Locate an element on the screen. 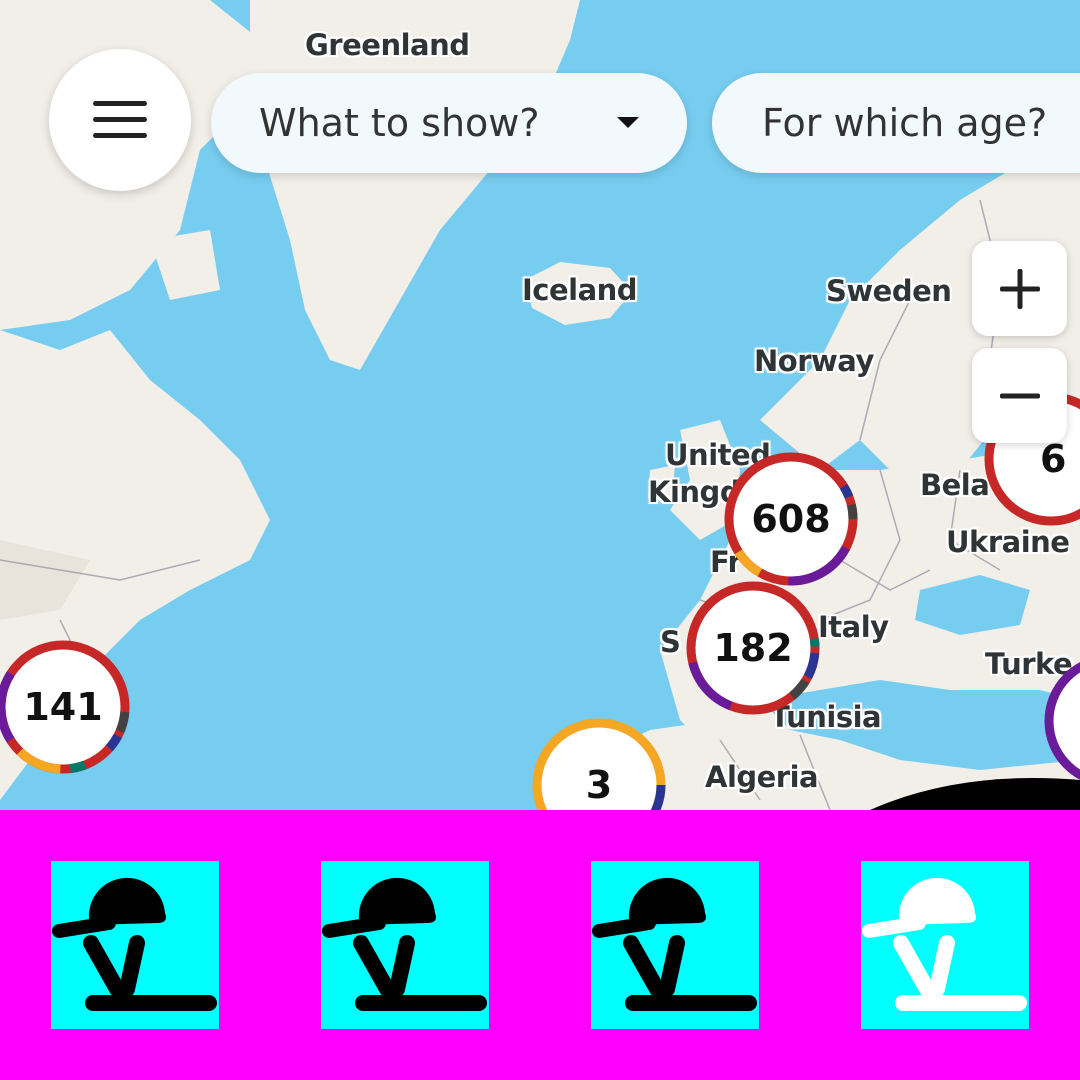 The image size is (1080, 1080). label-belarus: Bela is located at coordinates (955, 485).